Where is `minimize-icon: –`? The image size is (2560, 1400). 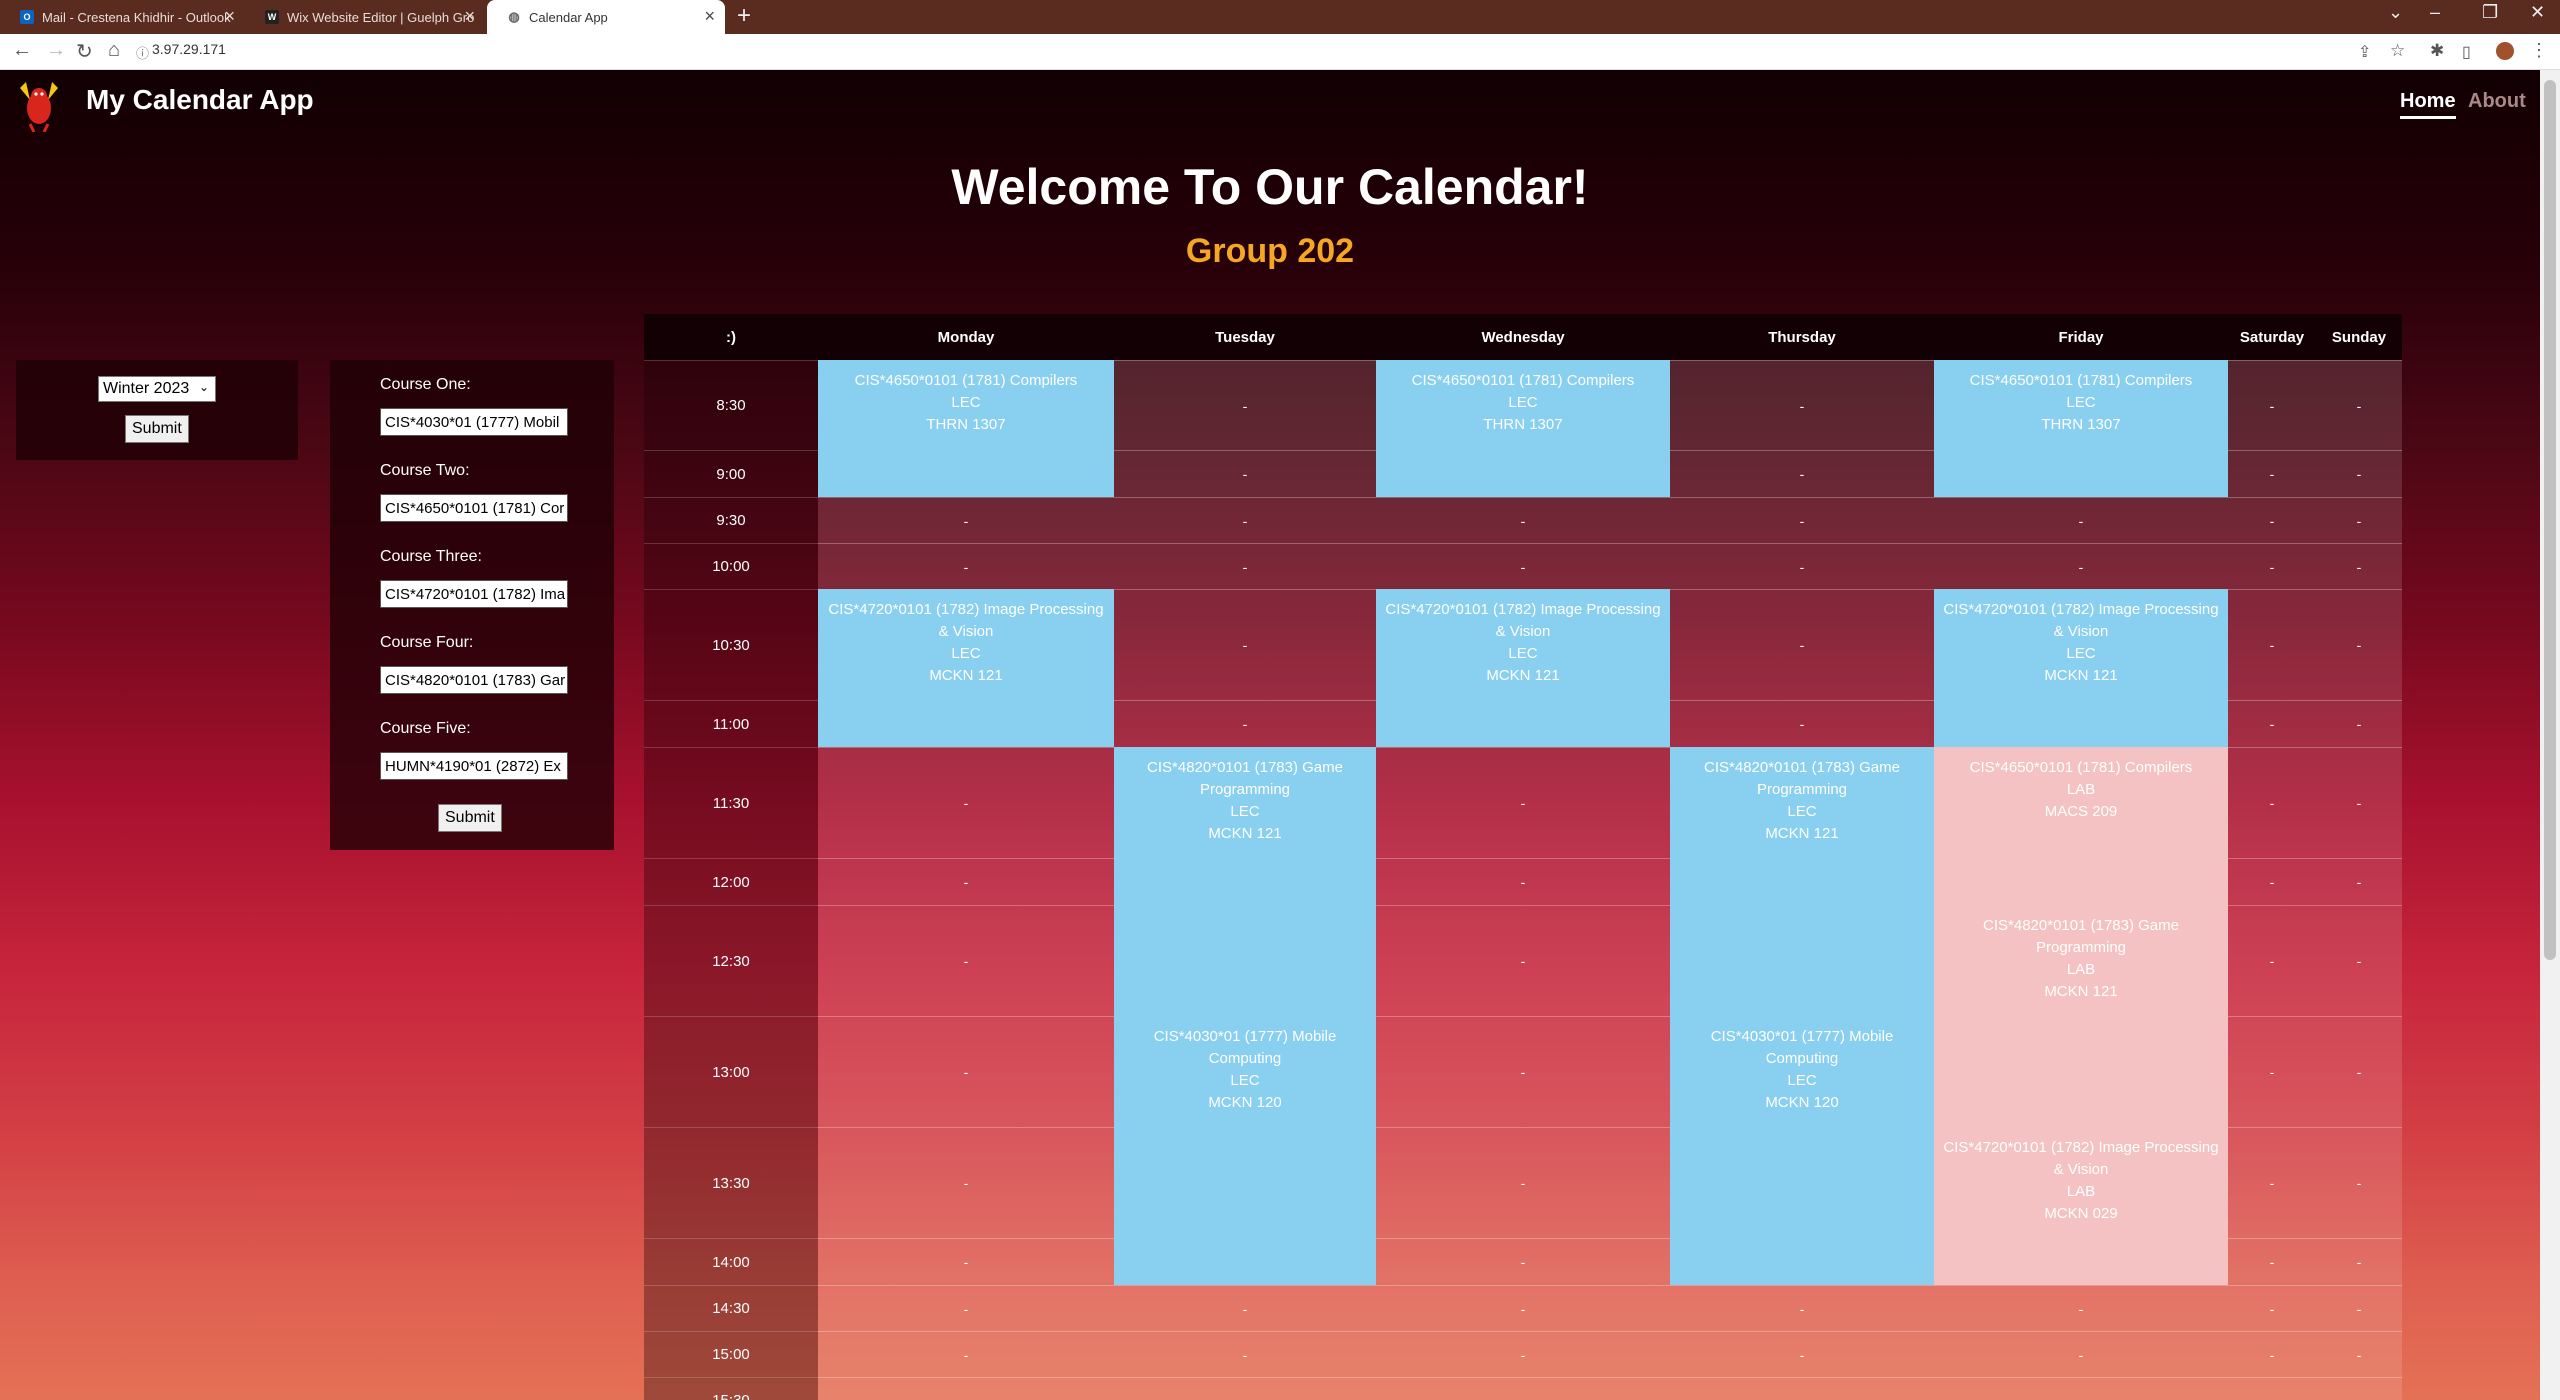
minimize-icon: – is located at coordinates (2435, 12).